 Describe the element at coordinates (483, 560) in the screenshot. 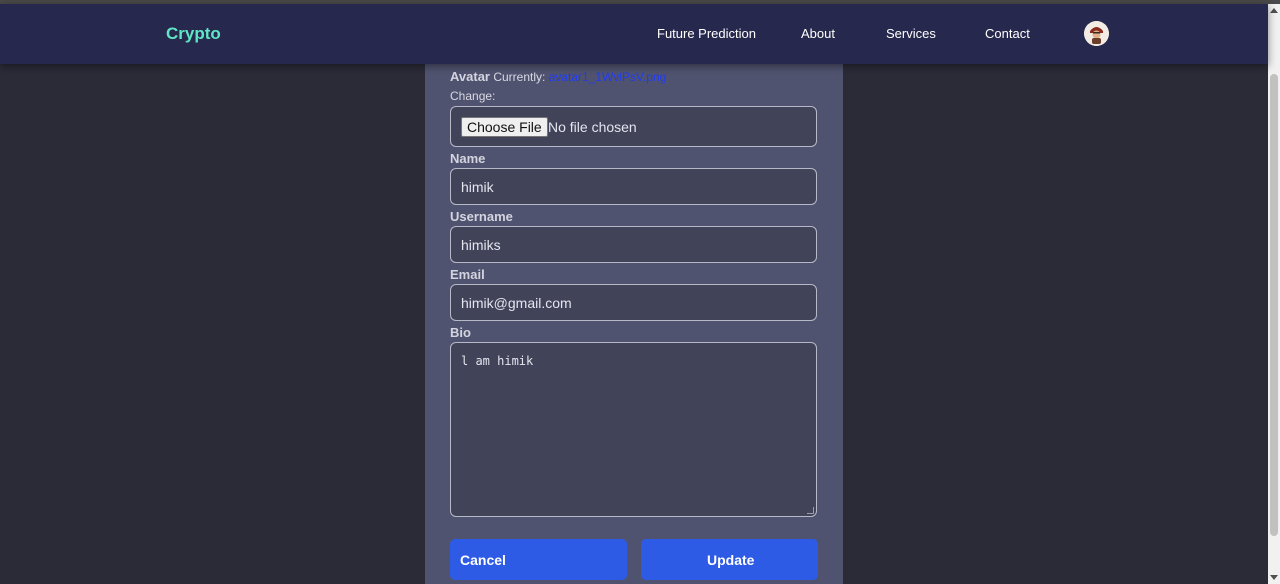

I see `cancel-button-label: Cancel` at that location.